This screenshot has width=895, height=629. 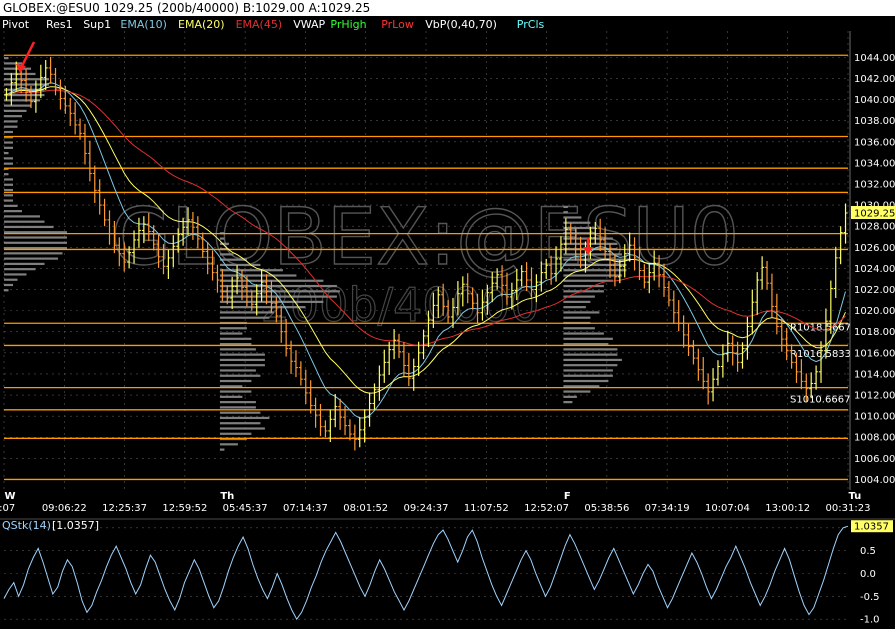 What do you see at coordinates (461, 24) in the screenshot?
I see `legend-item-vbp-0-40-70-: VbP(0,40,70)` at bounding box center [461, 24].